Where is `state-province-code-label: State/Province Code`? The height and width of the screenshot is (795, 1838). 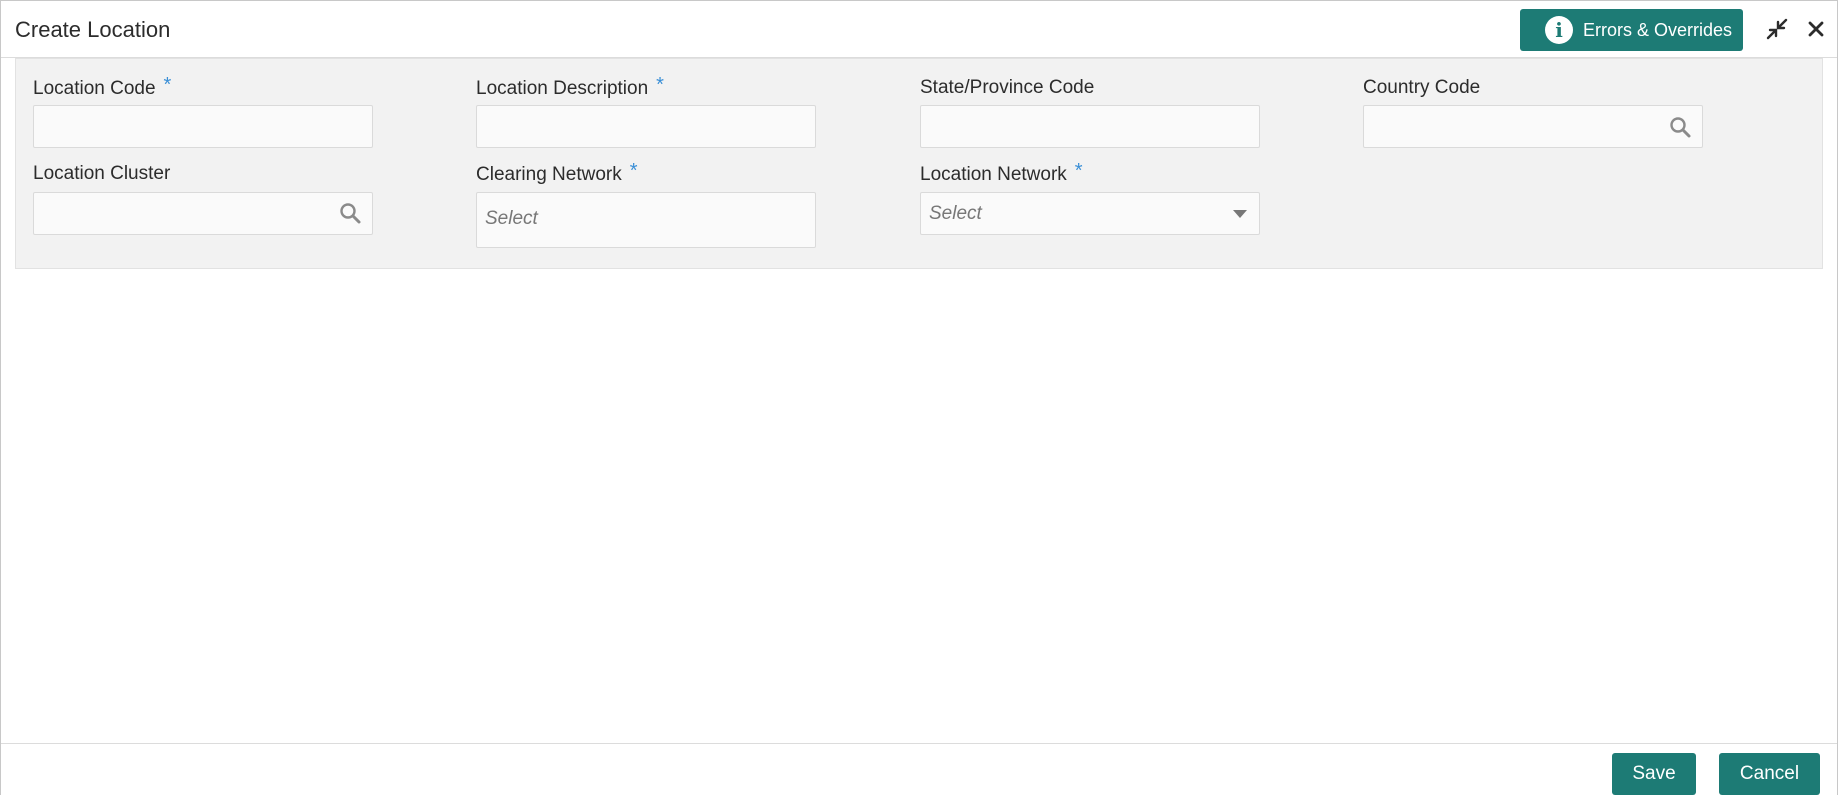 state-province-code-label: State/Province Code is located at coordinates (1007, 87).